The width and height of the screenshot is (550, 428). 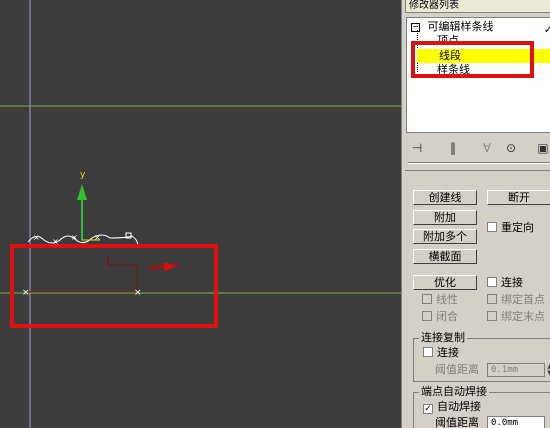 What do you see at coordinates (542, 148) in the screenshot?
I see `configure-sets-icon: ▣` at bounding box center [542, 148].